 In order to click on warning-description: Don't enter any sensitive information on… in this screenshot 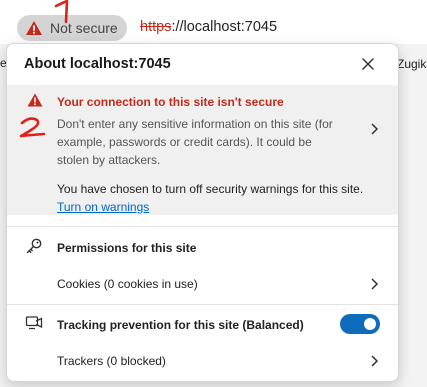, I will do `click(195, 142)`.